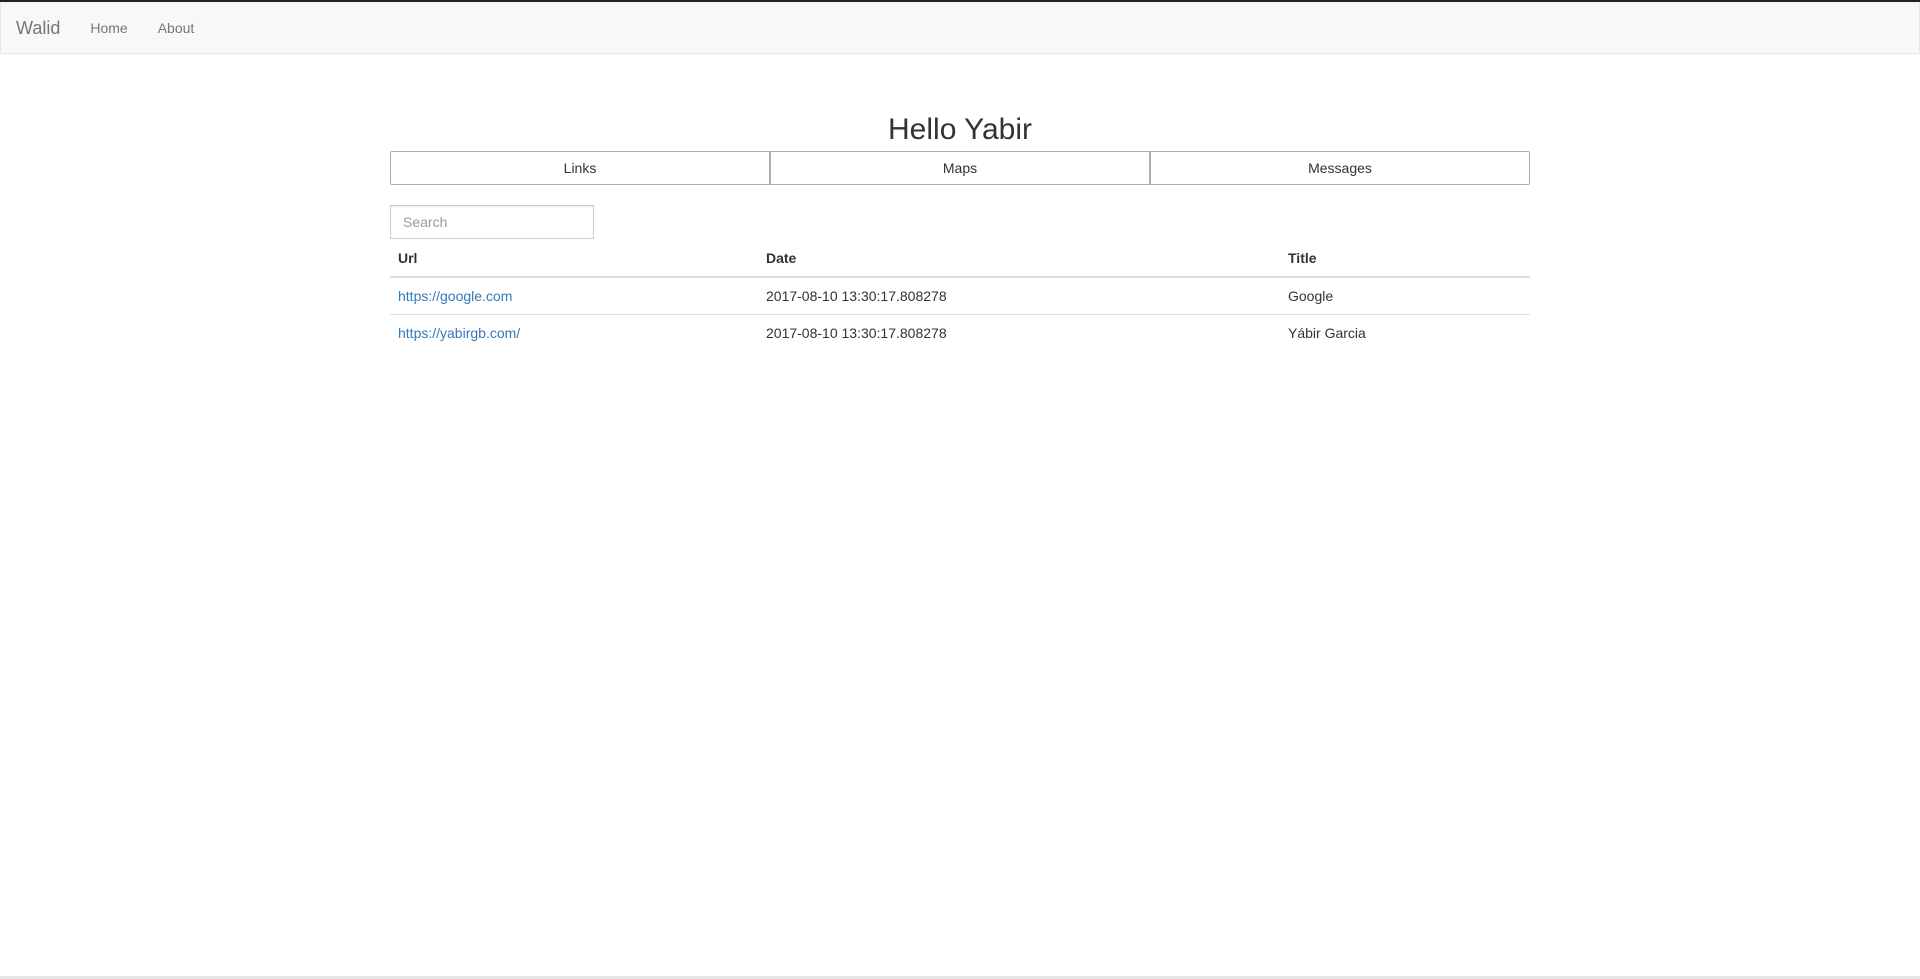 The width and height of the screenshot is (1920, 979). I want to click on nav-link-about: About, so click(176, 28).